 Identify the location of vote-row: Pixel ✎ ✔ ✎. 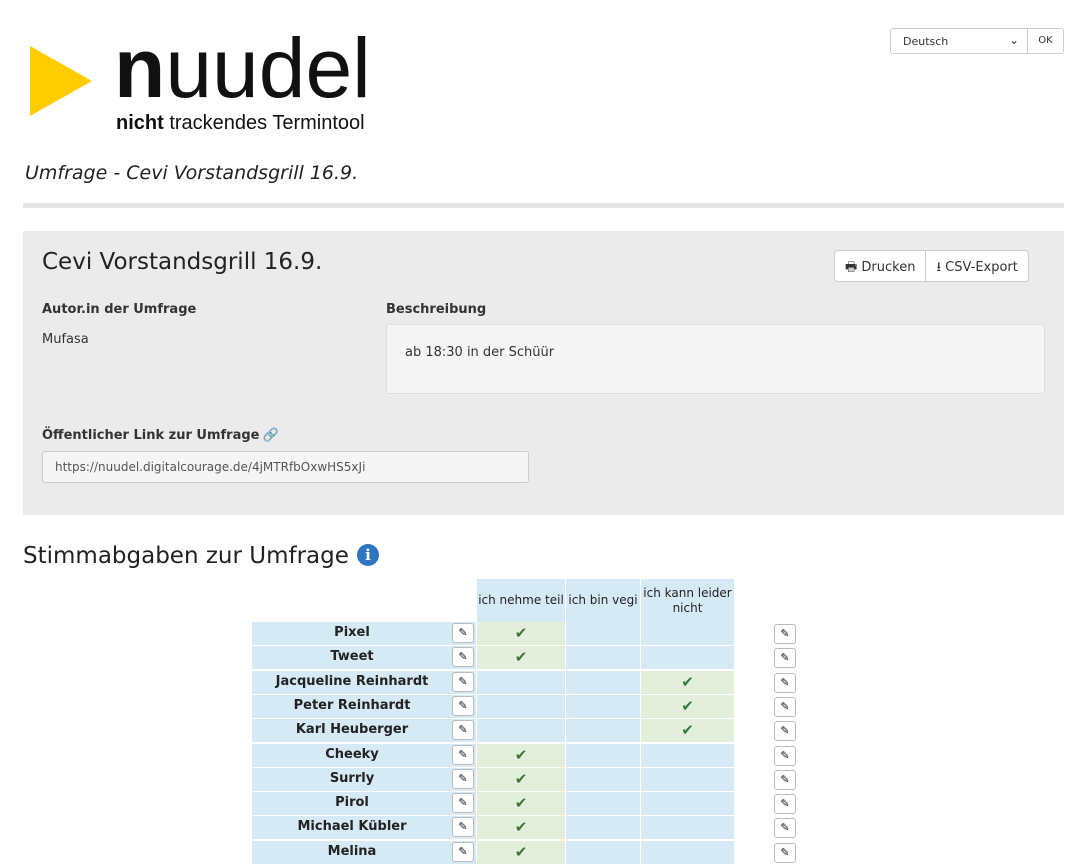
(524, 634).